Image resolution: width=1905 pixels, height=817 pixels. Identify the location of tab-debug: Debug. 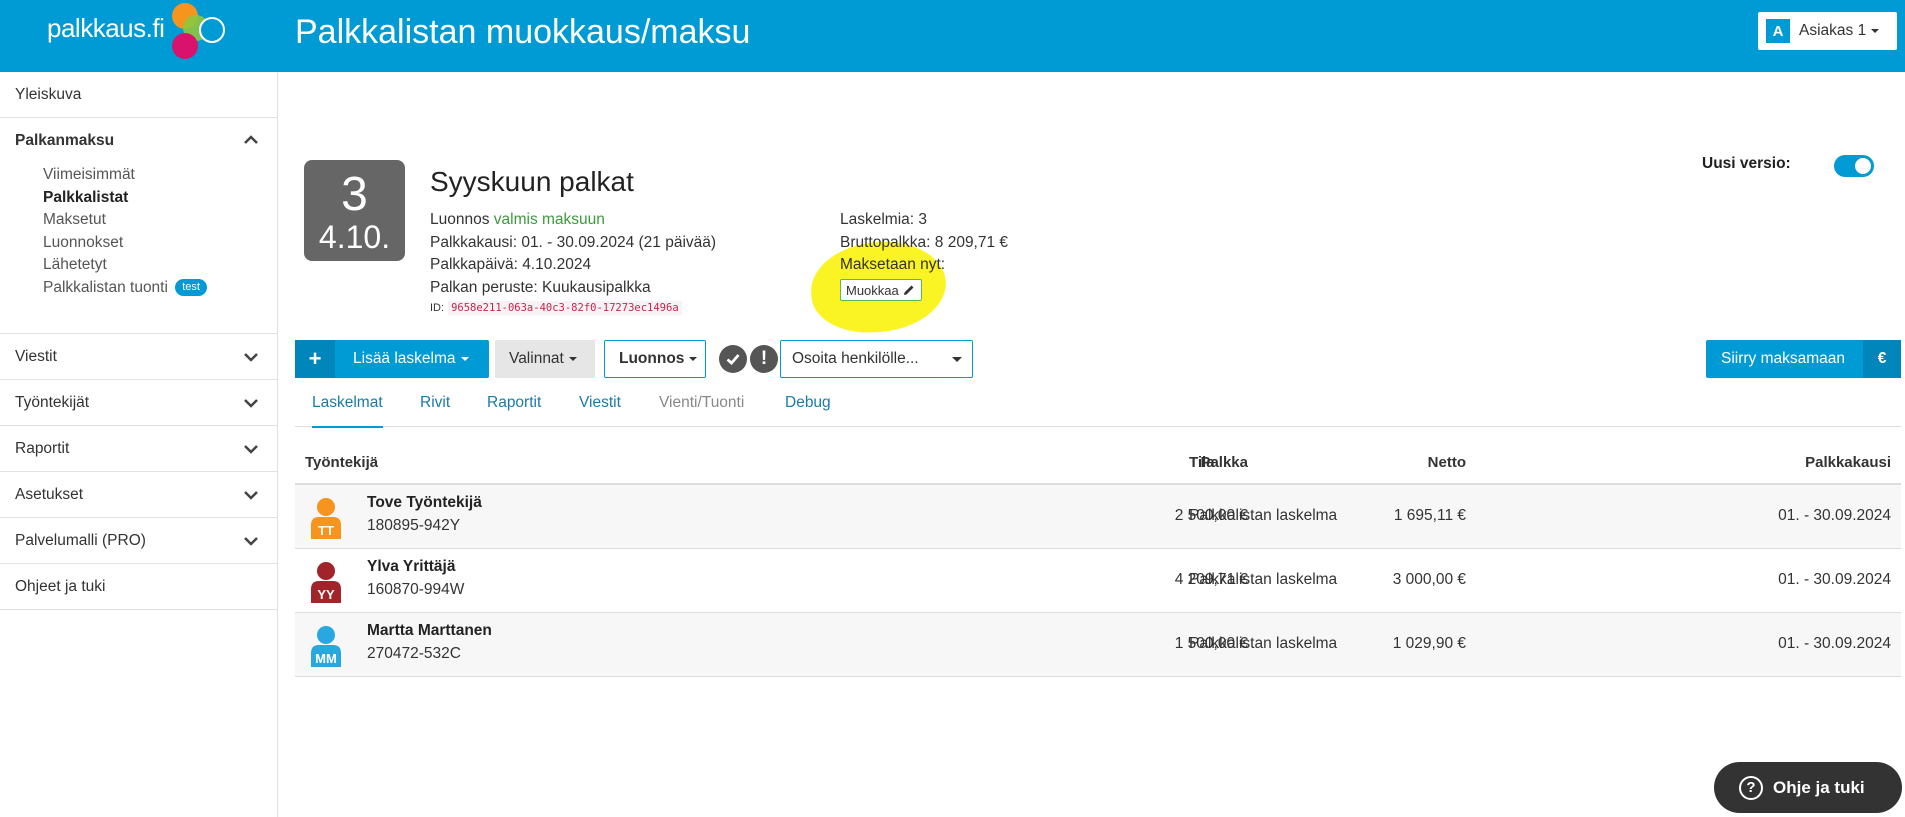
(808, 406).